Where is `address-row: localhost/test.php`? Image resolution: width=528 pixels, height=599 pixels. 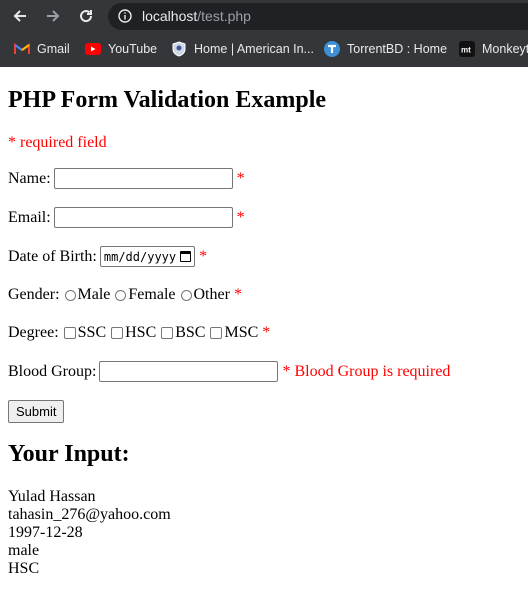 address-row: localhost/test.php is located at coordinates (264, 16).